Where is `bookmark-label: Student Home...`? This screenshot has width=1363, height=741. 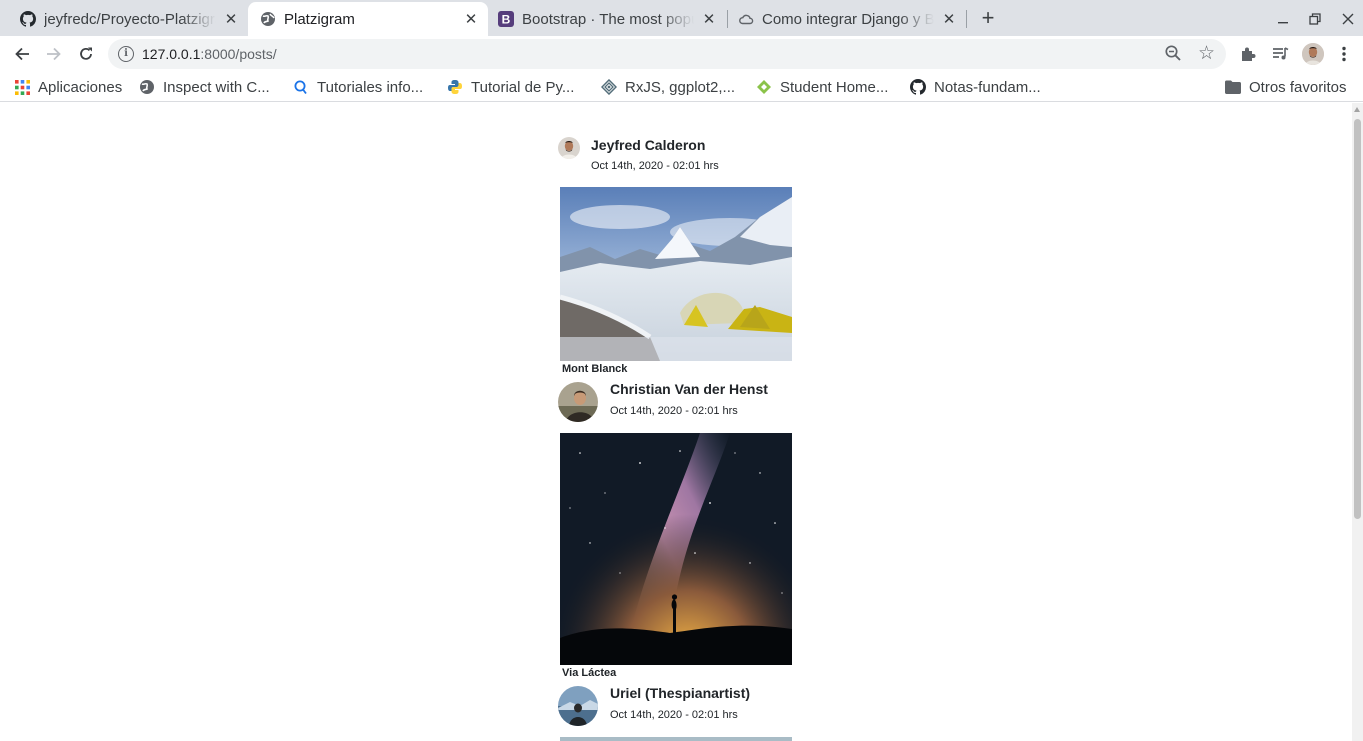
bookmark-label: Student Home... is located at coordinates (834, 87).